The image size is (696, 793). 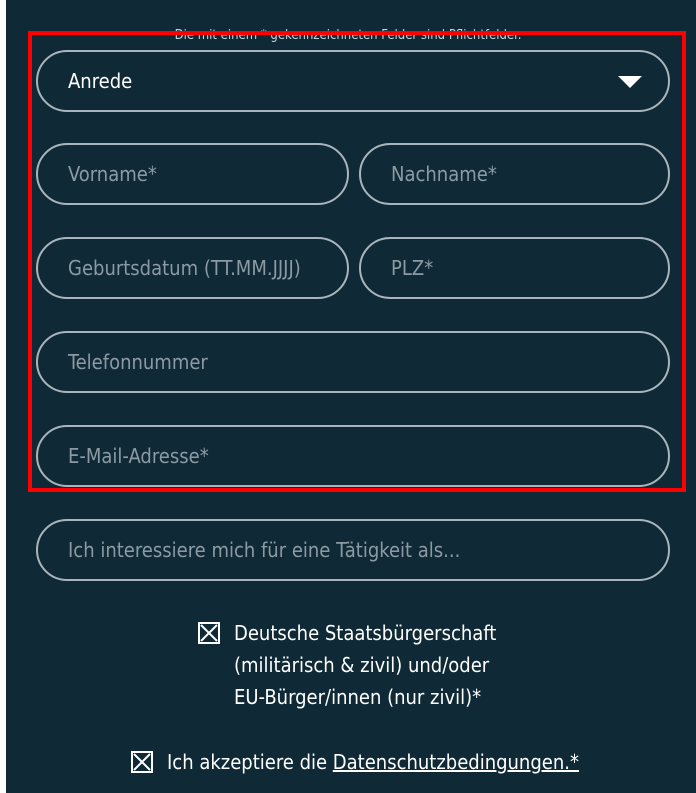 I want to click on citizenship-label-line-3: EU-Bürger/innen (nur zivil)*, so click(x=358, y=697).